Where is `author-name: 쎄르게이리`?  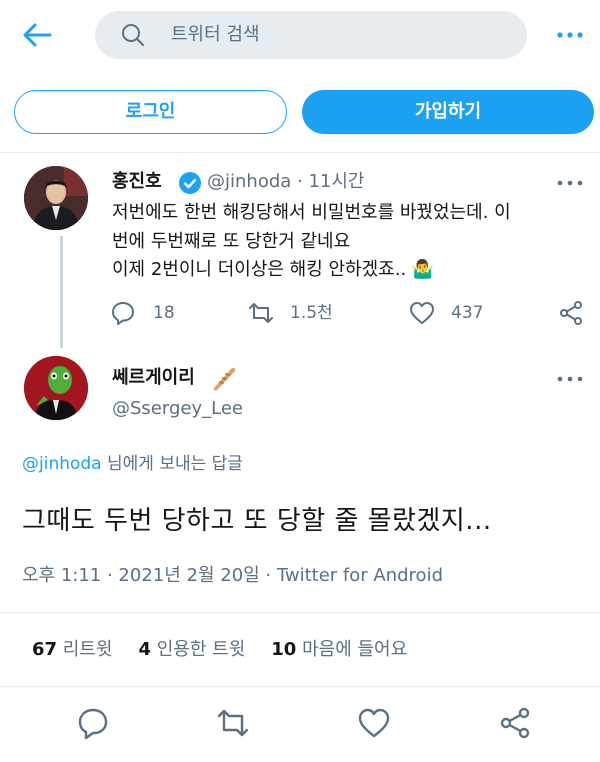 author-name: 쎄르게이리 is located at coordinates (153, 378).